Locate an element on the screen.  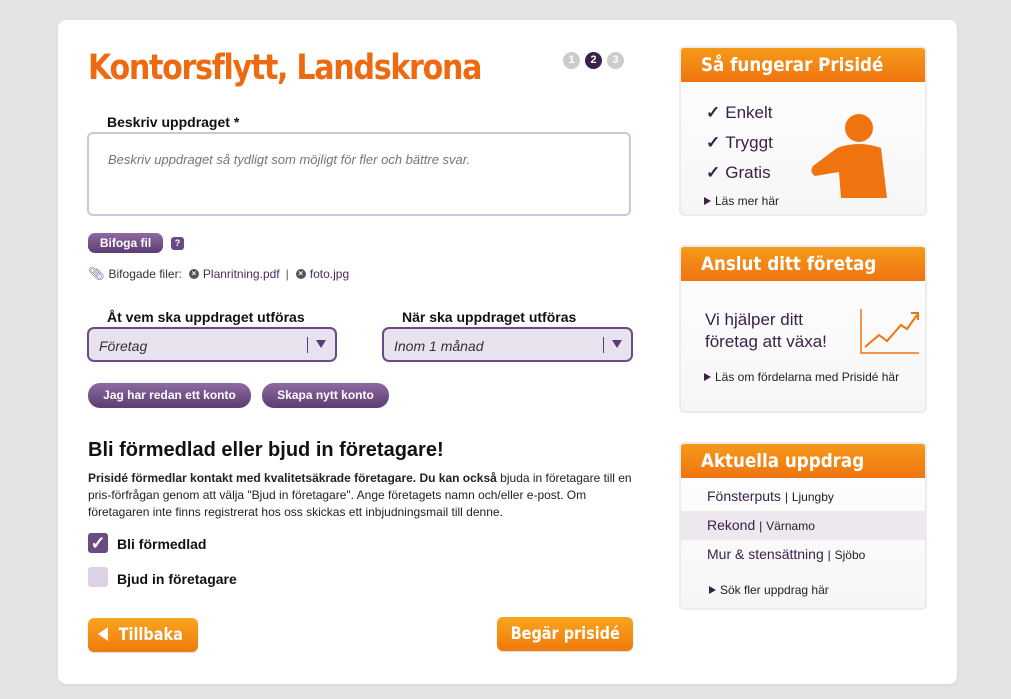
step-3: 3 is located at coordinates (615, 60).